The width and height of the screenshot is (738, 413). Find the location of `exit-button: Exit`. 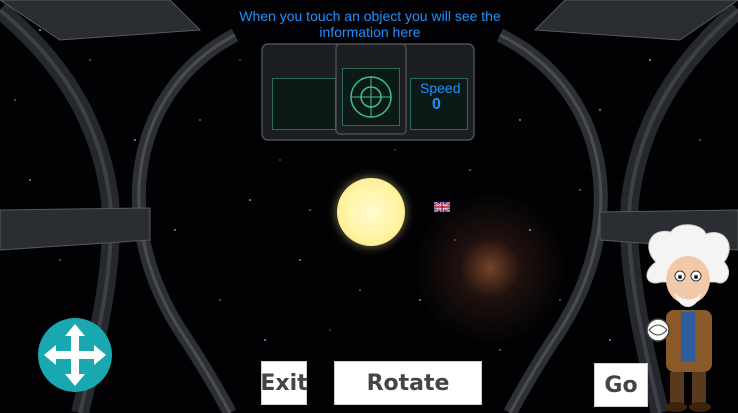

exit-button: Exit is located at coordinates (284, 383).